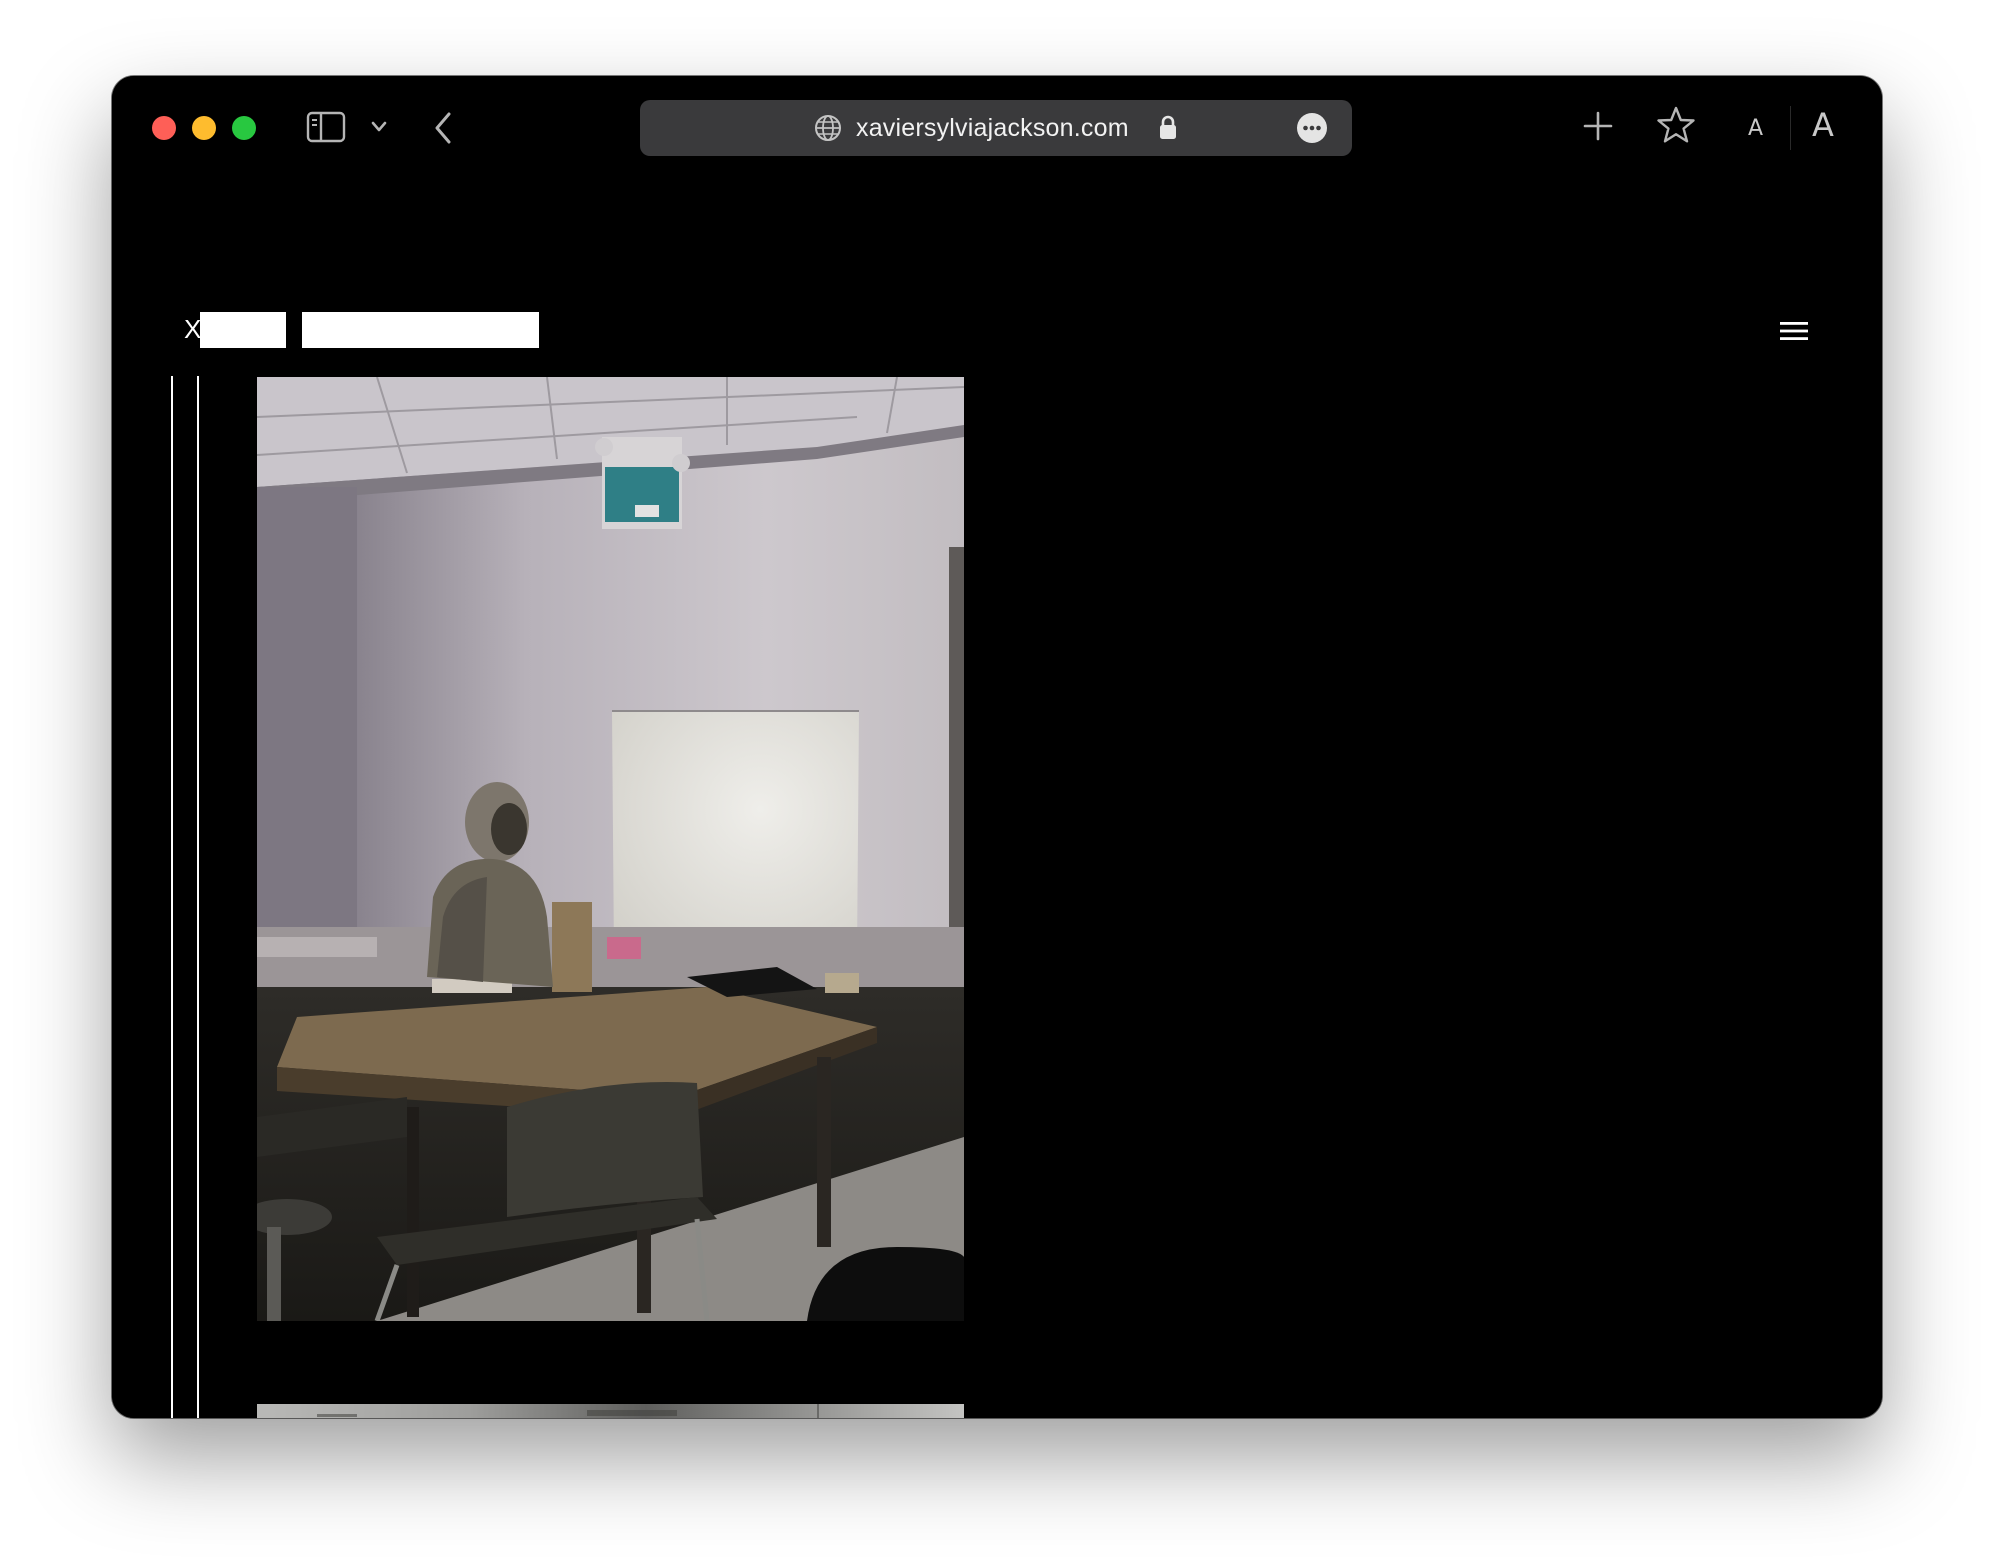 The height and width of the screenshot is (1562, 1990). Describe the element at coordinates (1794, 331) in the screenshot. I see `hamburger-menu-icon` at that location.